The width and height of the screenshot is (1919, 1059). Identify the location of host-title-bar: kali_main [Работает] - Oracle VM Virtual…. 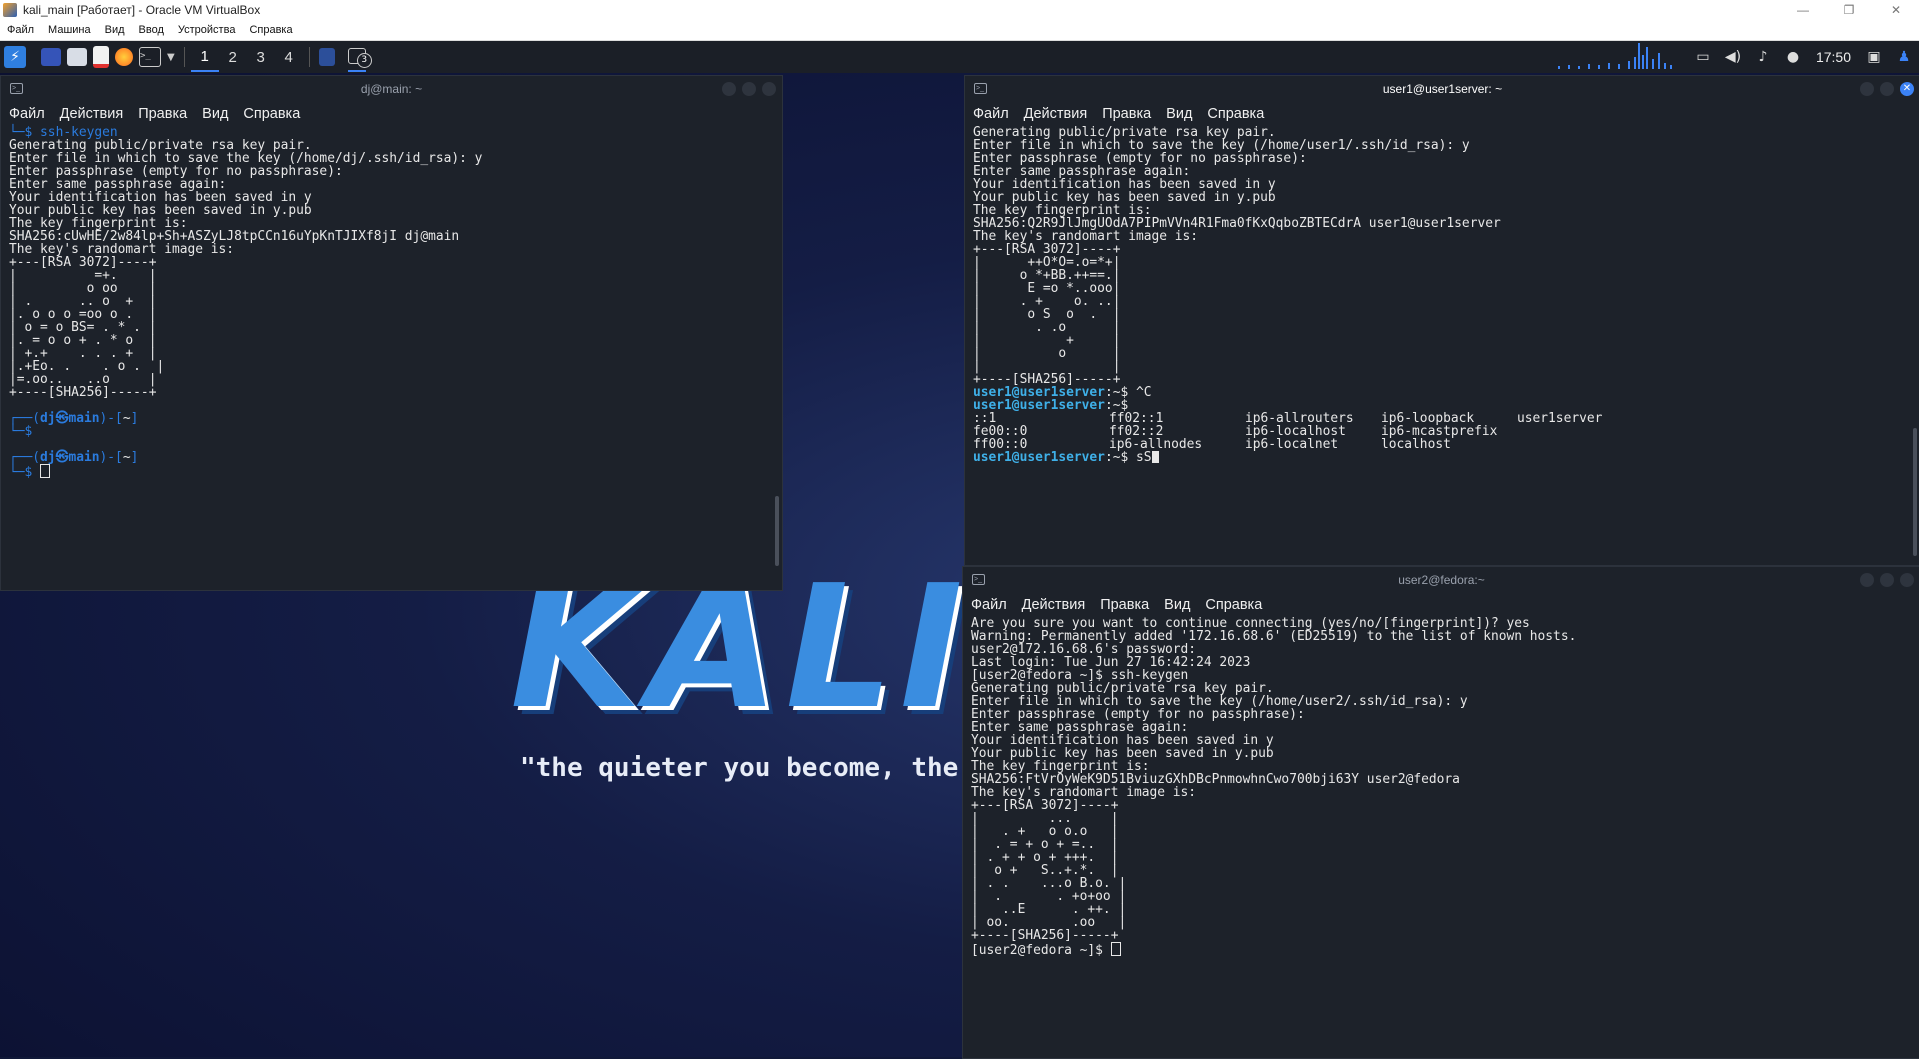
(959, 10).